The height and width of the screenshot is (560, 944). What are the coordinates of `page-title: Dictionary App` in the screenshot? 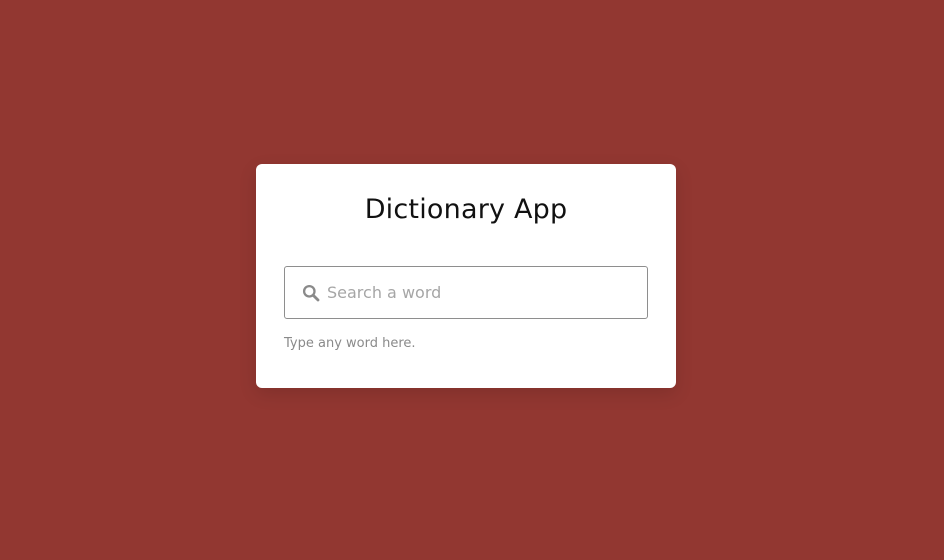 It's located at (466, 209).